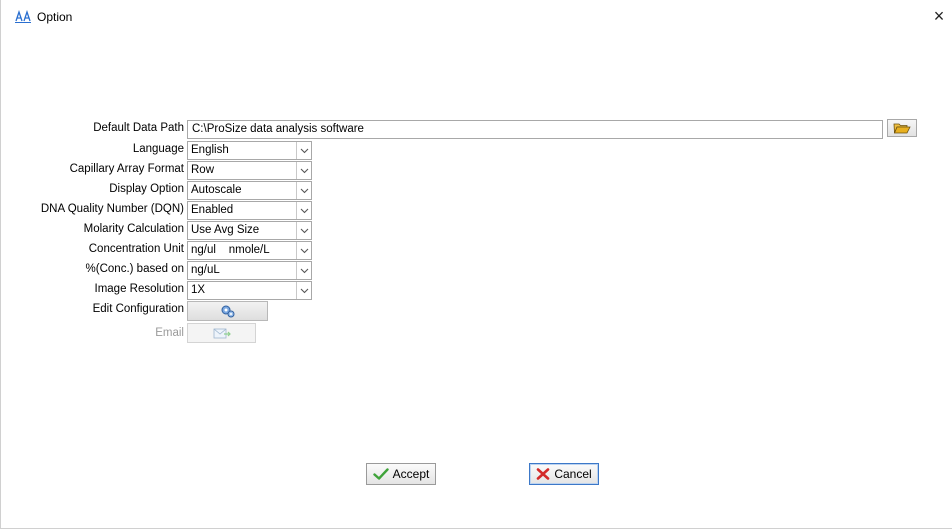 Image resolution: width=952 pixels, height=529 pixels. I want to click on image-resolution-select: 1X, so click(249, 290).